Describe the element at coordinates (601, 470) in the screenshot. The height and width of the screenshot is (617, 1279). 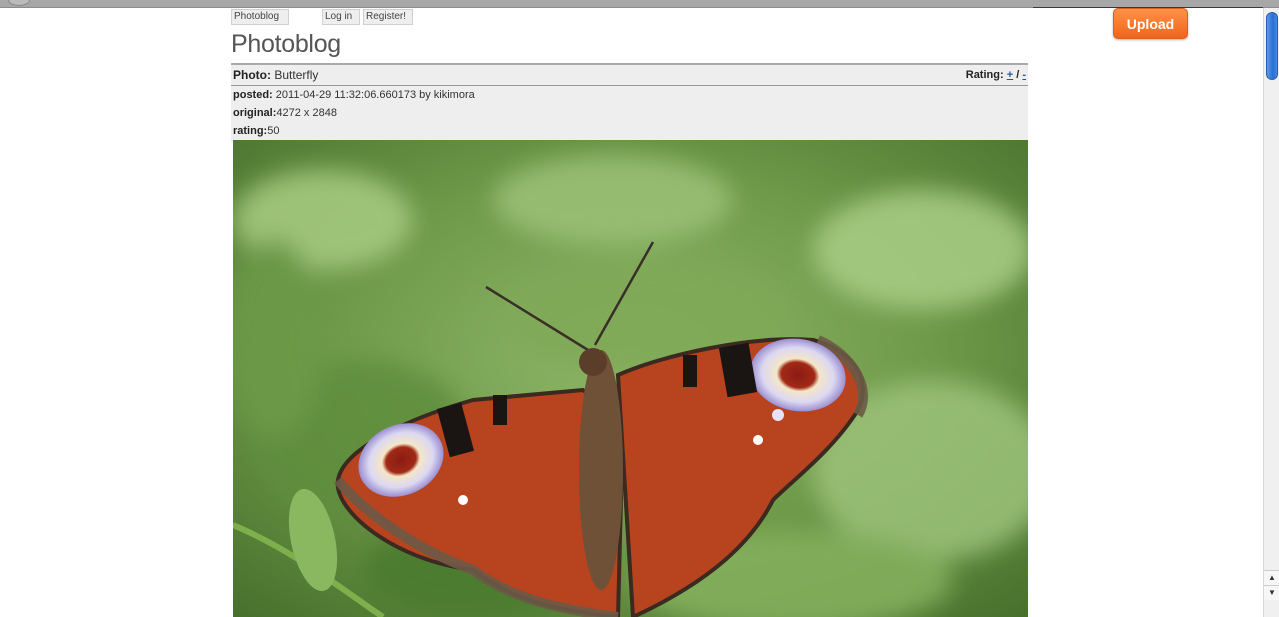
I see `butterfly-body` at that location.